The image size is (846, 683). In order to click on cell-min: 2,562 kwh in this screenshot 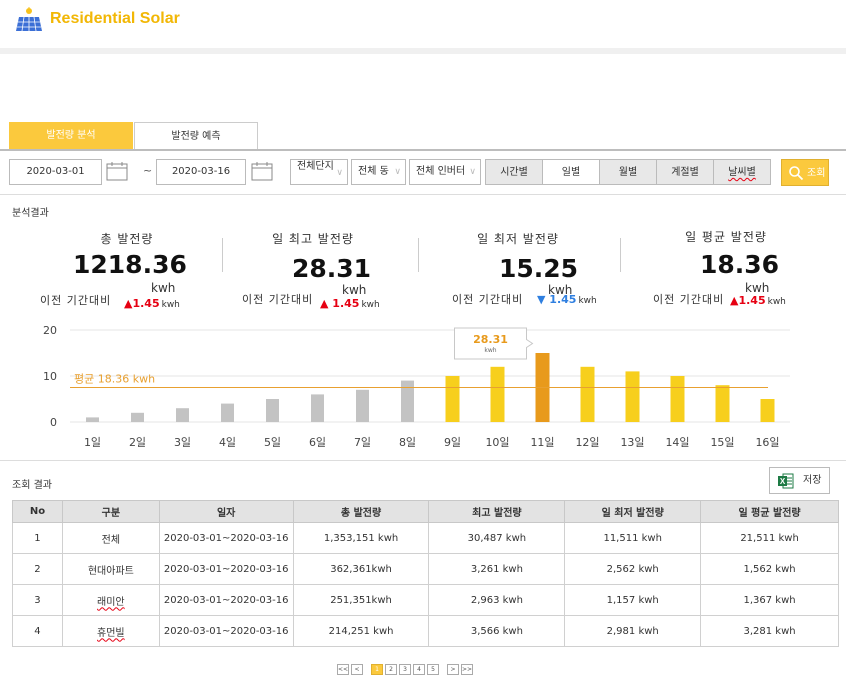, I will do `click(633, 569)`.